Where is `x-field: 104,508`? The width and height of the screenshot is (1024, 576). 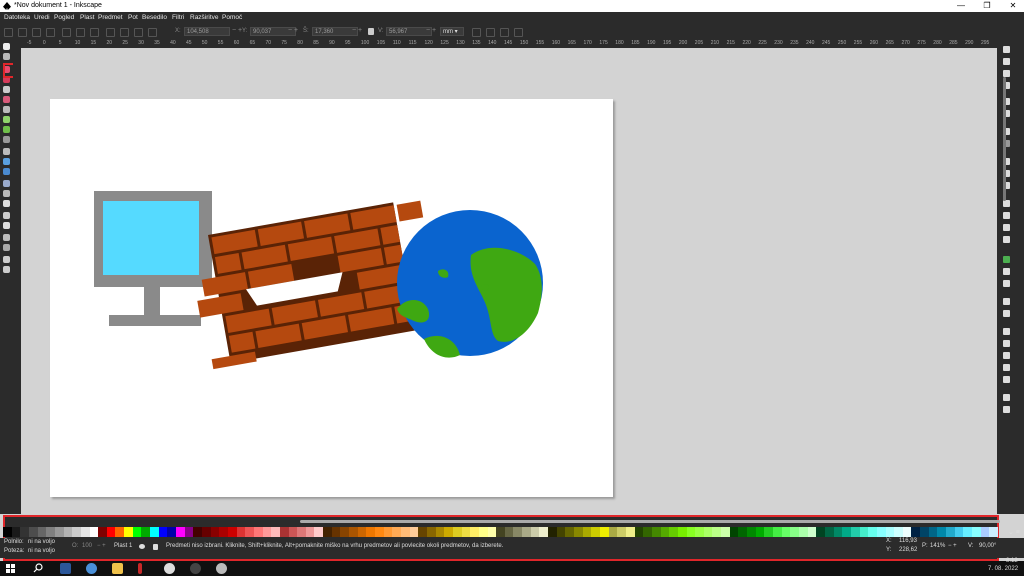
x-field: 104,508 is located at coordinates (207, 31).